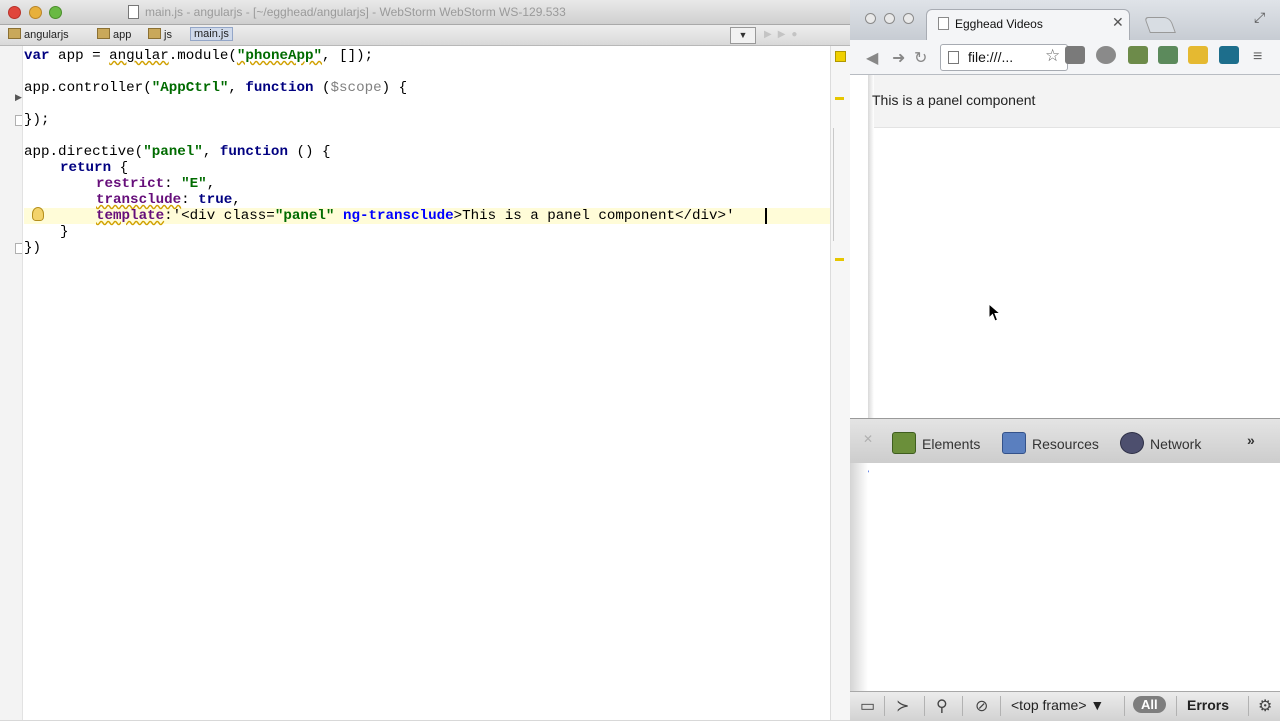 Image resolution: width=1280 pixels, height=721 pixels. I want to click on browser-toolbar: ◀ ➜ ↻ file:///... ☆ ≡, so click(1065, 57).